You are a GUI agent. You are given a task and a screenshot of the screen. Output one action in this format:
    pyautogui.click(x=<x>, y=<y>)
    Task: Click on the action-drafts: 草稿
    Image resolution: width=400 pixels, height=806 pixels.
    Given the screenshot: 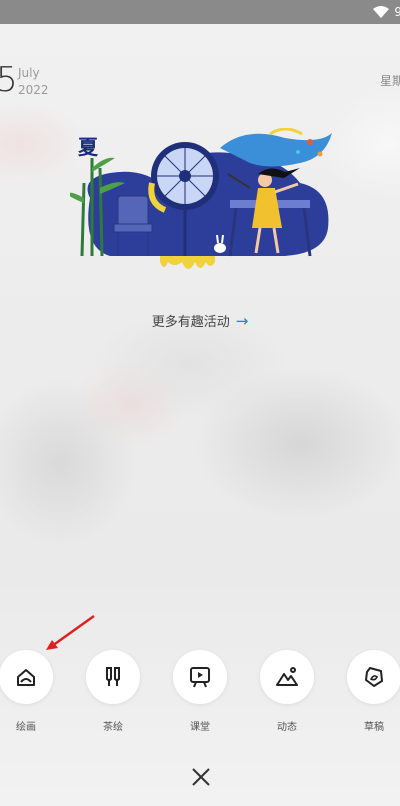 What is the action you would take?
    pyautogui.click(x=369, y=691)
    